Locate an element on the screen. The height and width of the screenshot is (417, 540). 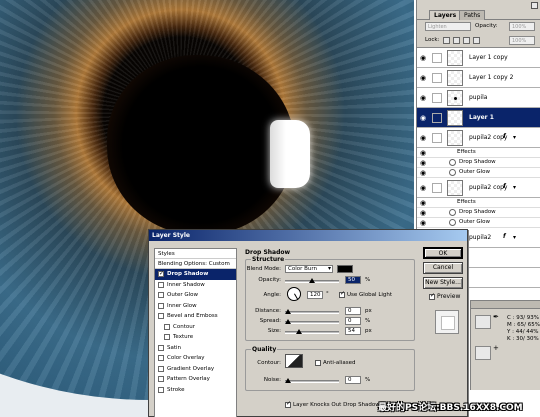
use-global-light-checkbox is located at coordinates (342, 294).